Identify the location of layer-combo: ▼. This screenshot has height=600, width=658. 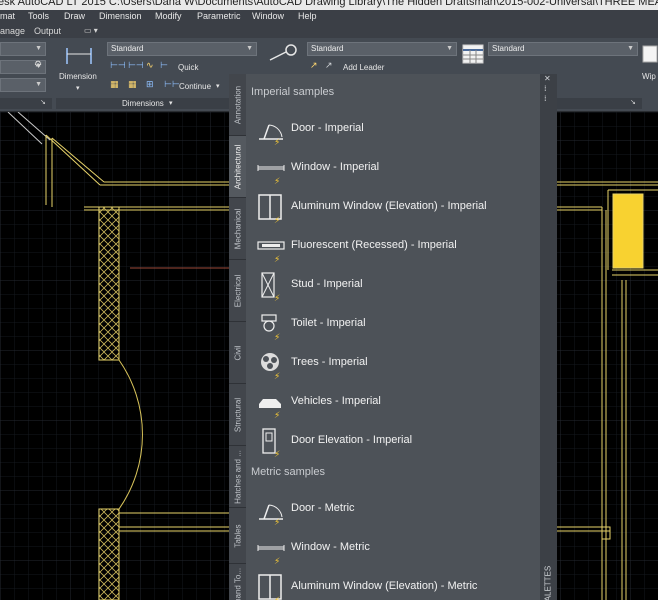
(23, 49).